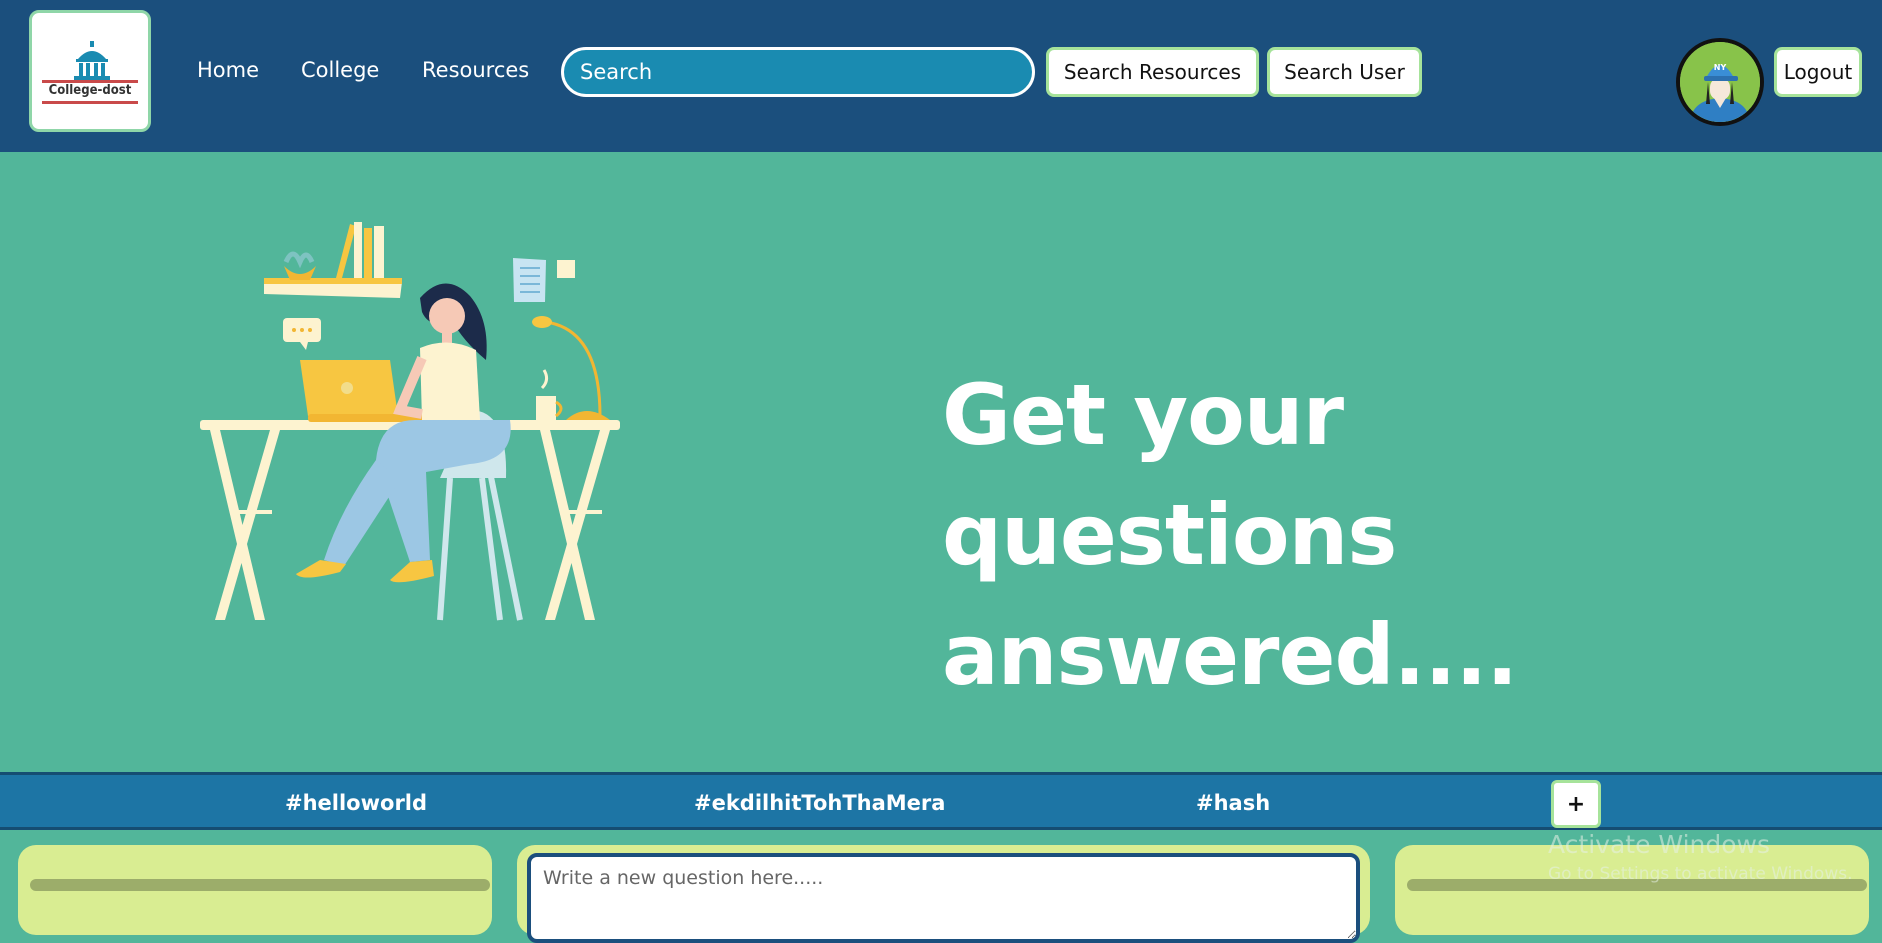 The height and width of the screenshot is (943, 1882). What do you see at coordinates (1152, 72) in the screenshot?
I see `search-resources-button: Search Resources` at bounding box center [1152, 72].